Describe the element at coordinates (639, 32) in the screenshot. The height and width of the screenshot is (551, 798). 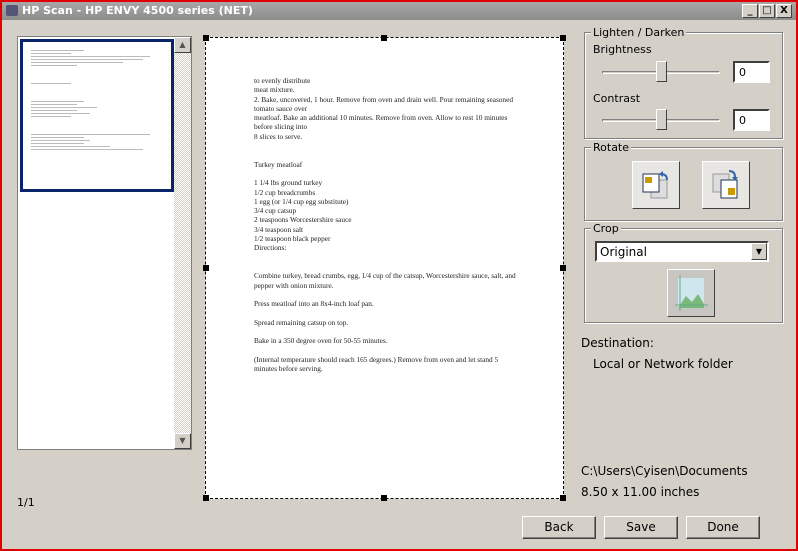
I see `group-label: Lighten / Darken` at that location.